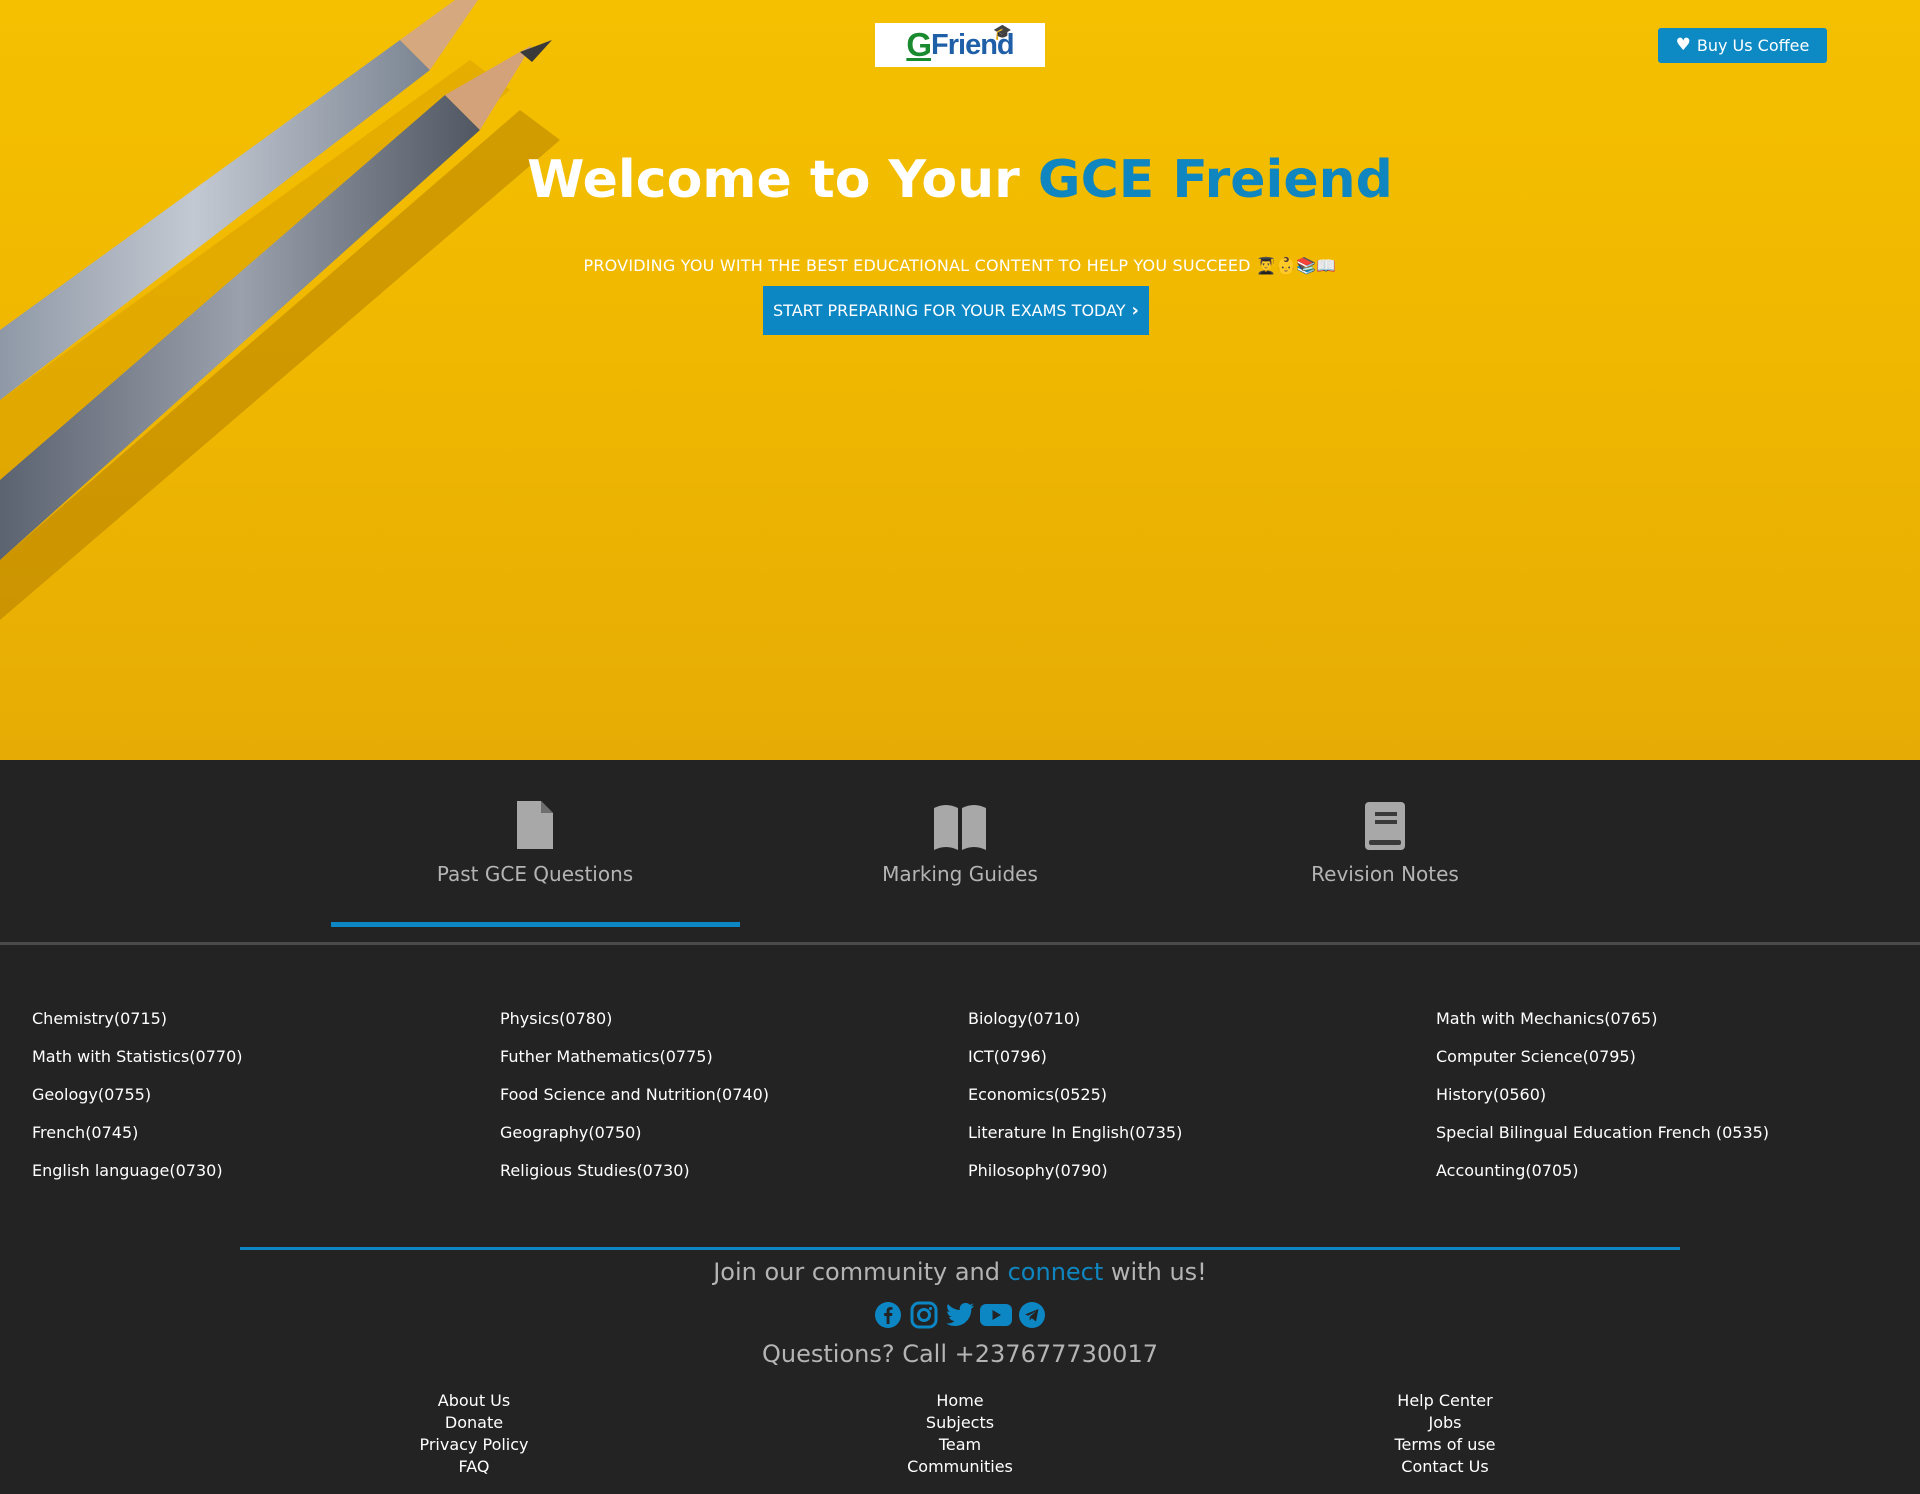 This screenshot has height=1494, width=1920. Describe the element at coordinates (1445, 1445) in the screenshot. I see `footer-link-terms-of-use: Terms of use` at that location.